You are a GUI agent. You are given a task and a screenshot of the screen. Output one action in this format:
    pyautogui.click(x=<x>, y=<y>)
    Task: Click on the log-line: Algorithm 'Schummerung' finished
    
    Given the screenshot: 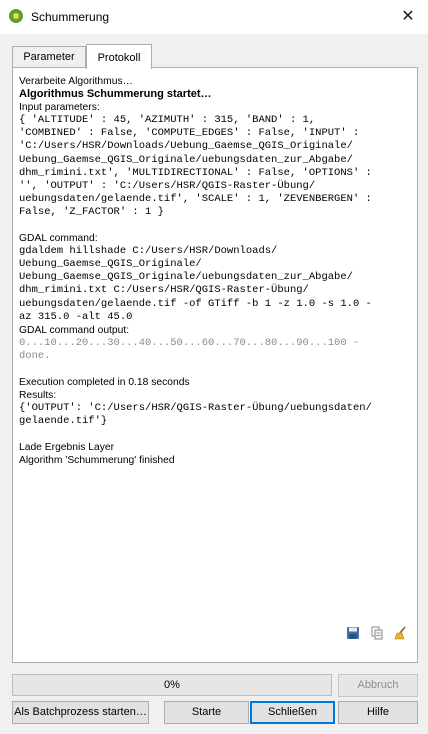 What is the action you would take?
    pyautogui.click(x=97, y=461)
    